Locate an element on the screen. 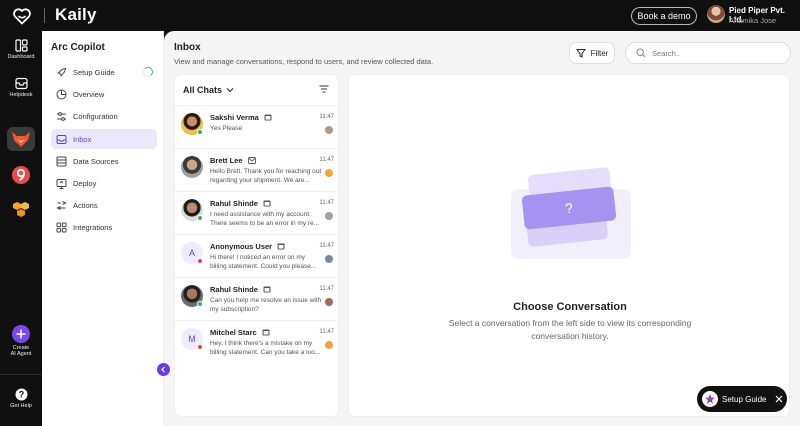  inbox-icon is located at coordinates (61, 139).